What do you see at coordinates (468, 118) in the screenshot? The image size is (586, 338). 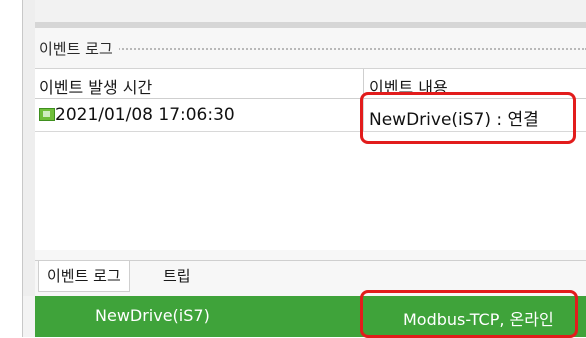 I see `highlight-box-event-content` at bounding box center [468, 118].